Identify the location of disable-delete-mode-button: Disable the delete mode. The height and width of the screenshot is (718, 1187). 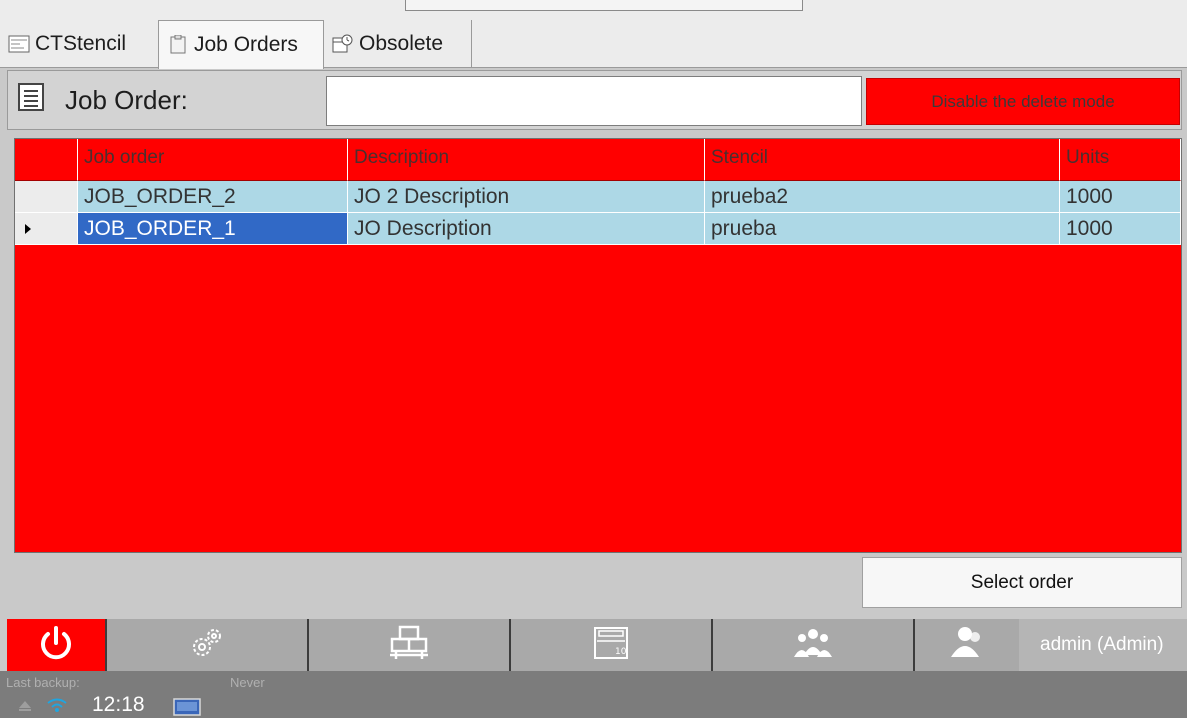
(1023, 101).